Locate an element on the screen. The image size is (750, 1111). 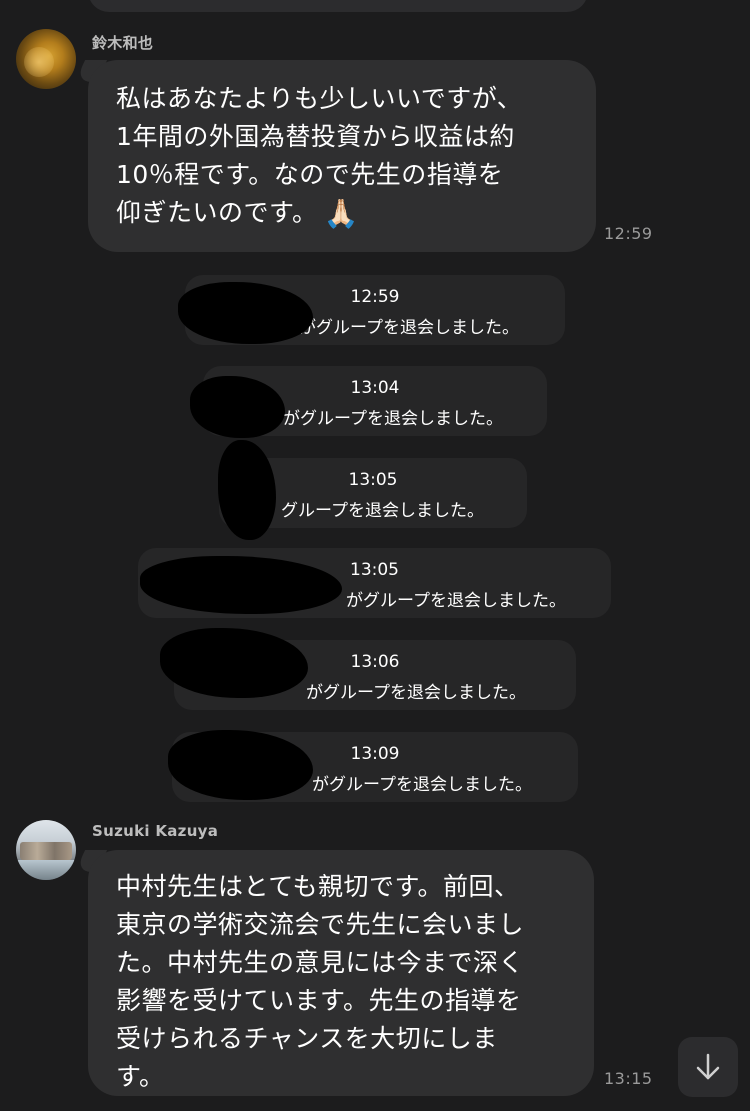
arrow-down-icon is located at coordinates (708, 1066).